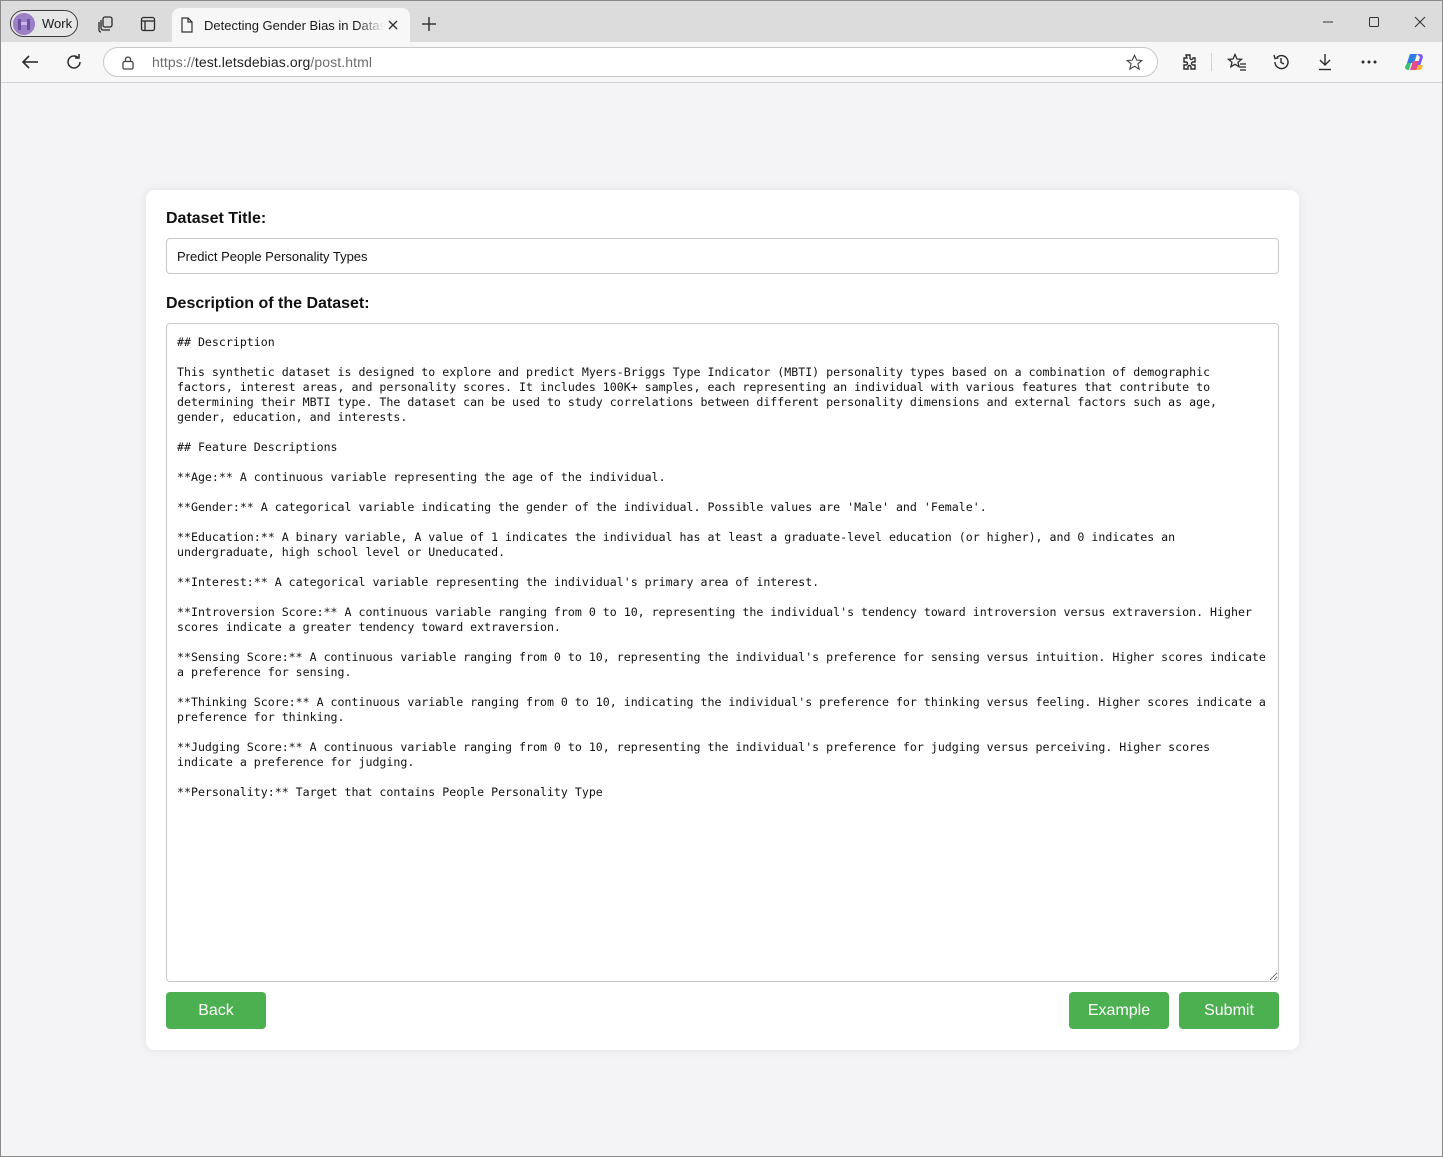  I want to click on toolbar-divider, so click(1211, 62).